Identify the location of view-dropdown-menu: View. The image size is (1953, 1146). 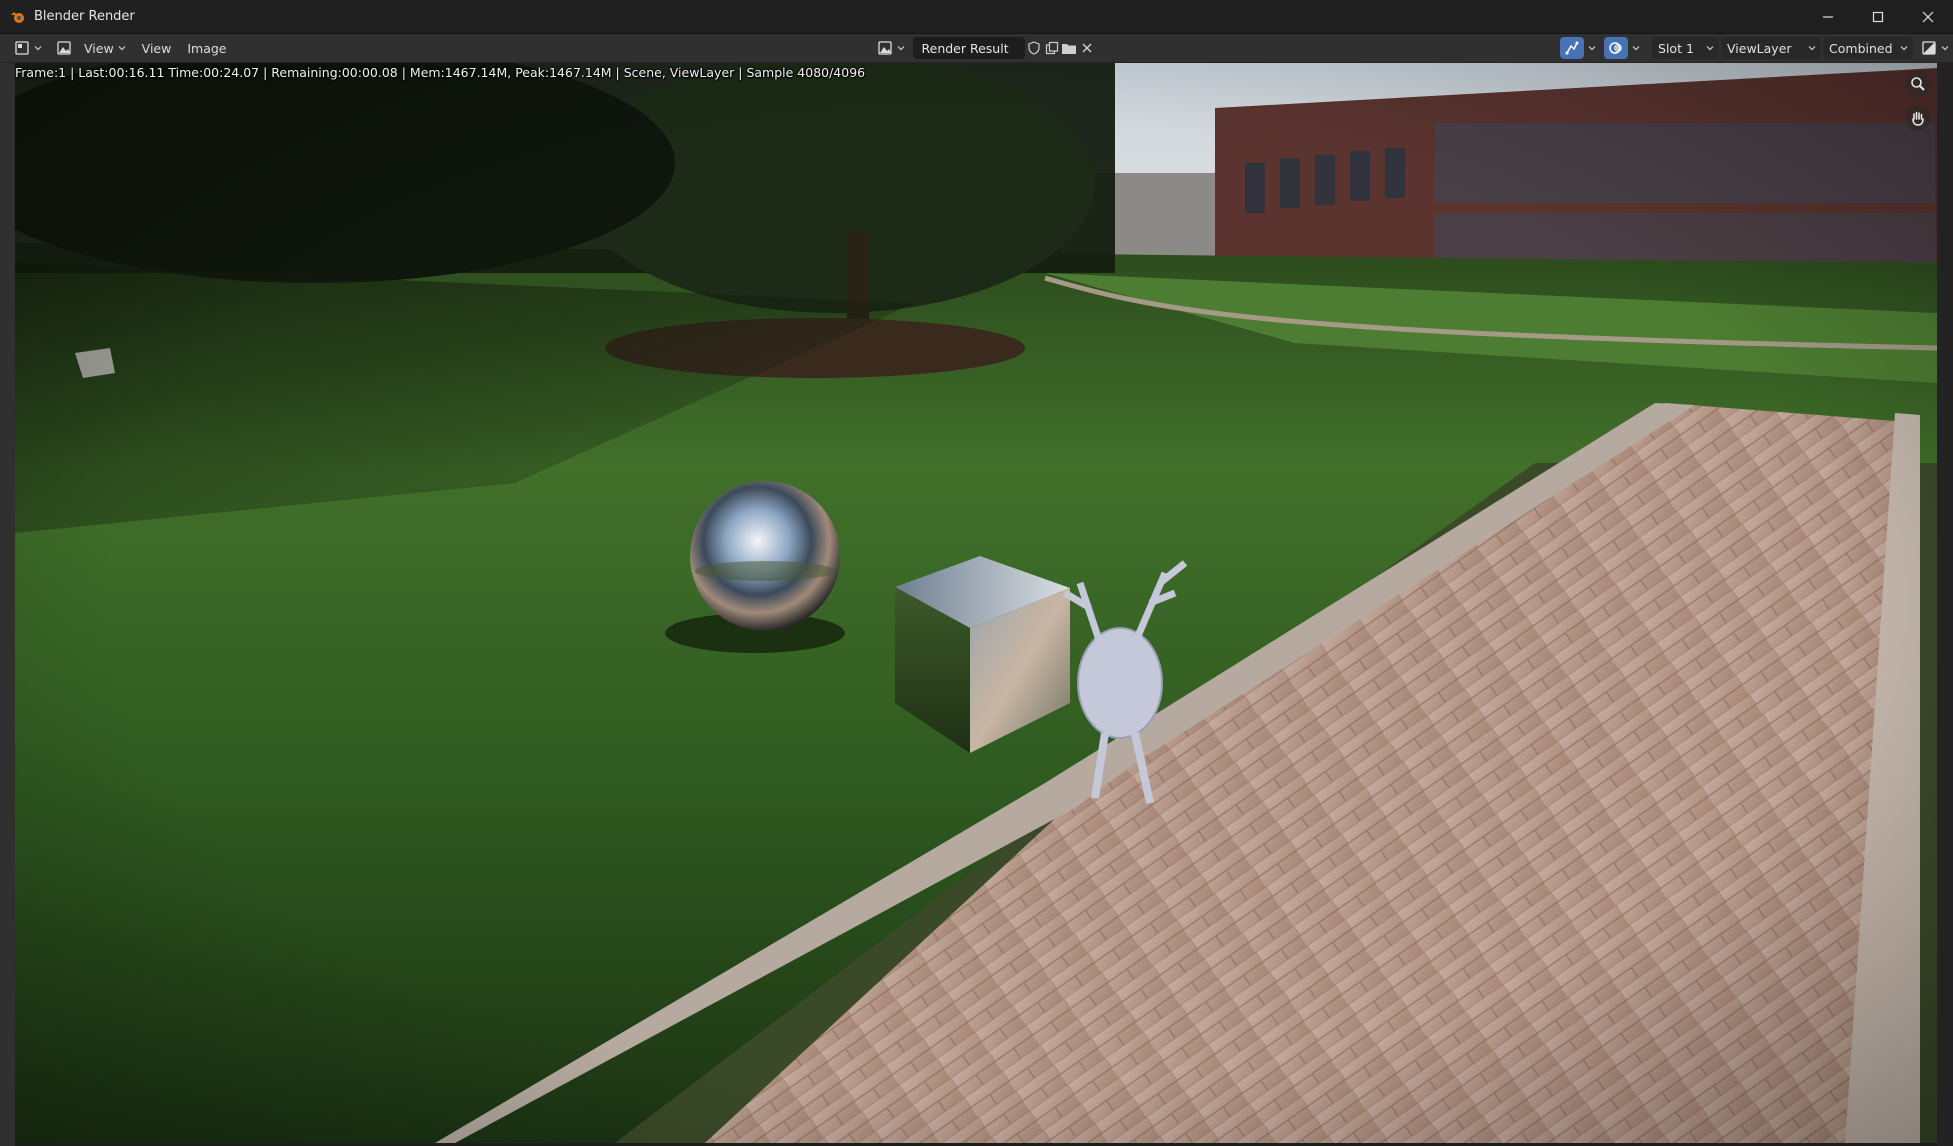
(105, 48).